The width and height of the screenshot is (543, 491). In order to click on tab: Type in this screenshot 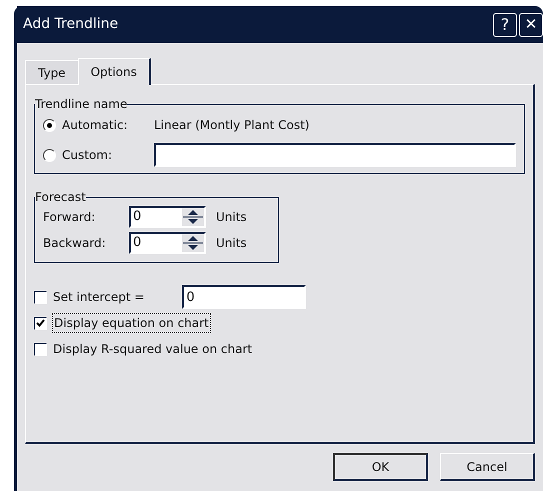, I will do `click(51, 72)`.